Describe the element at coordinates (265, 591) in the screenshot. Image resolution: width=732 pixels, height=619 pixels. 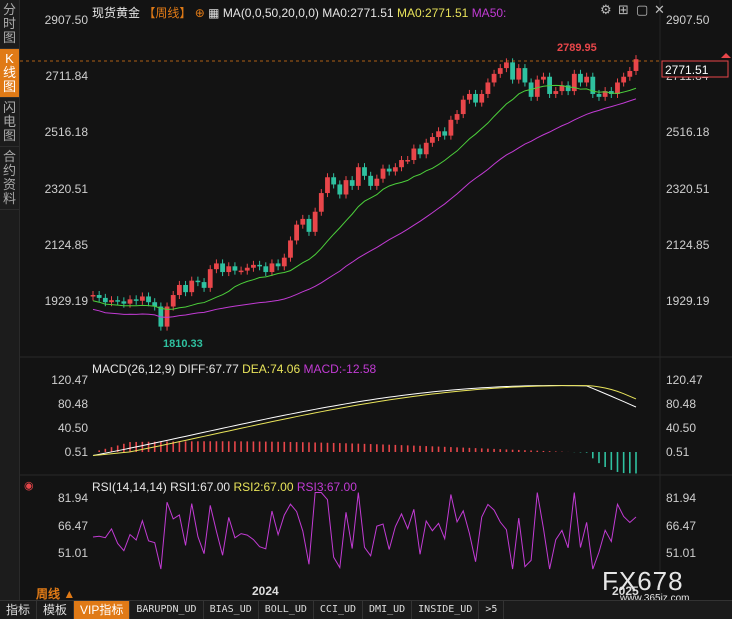
I see `x-label-2024: 2024` at that location.